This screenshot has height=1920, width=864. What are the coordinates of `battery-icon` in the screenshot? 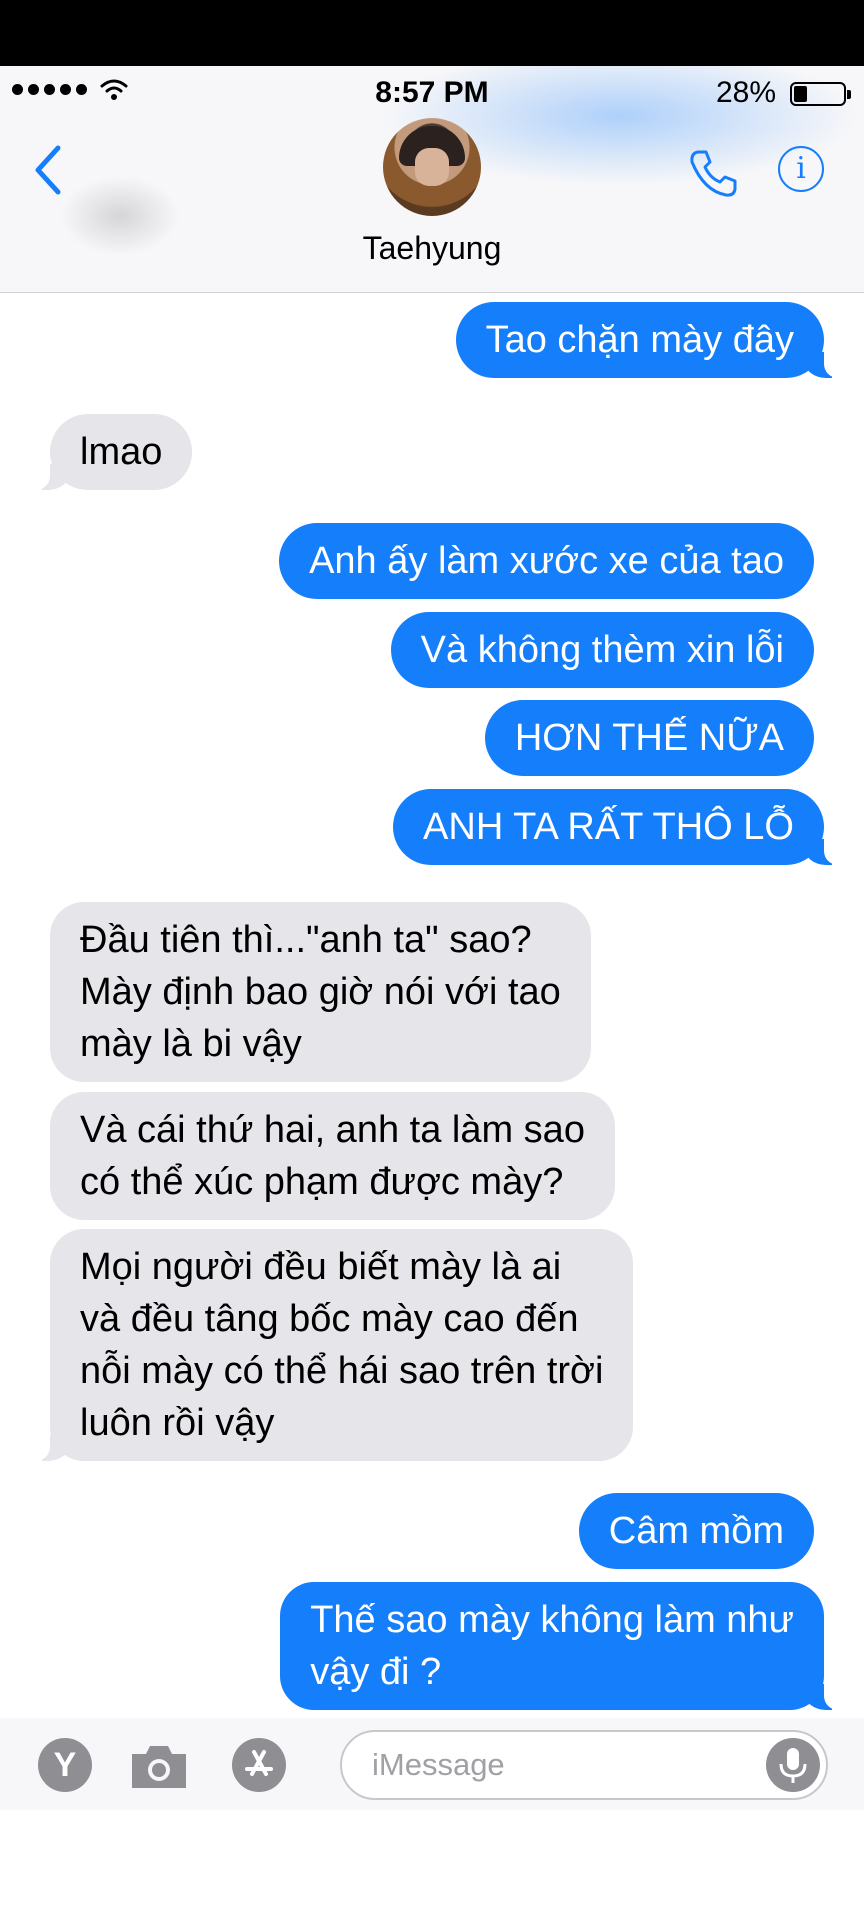 It's located at (820, 94).